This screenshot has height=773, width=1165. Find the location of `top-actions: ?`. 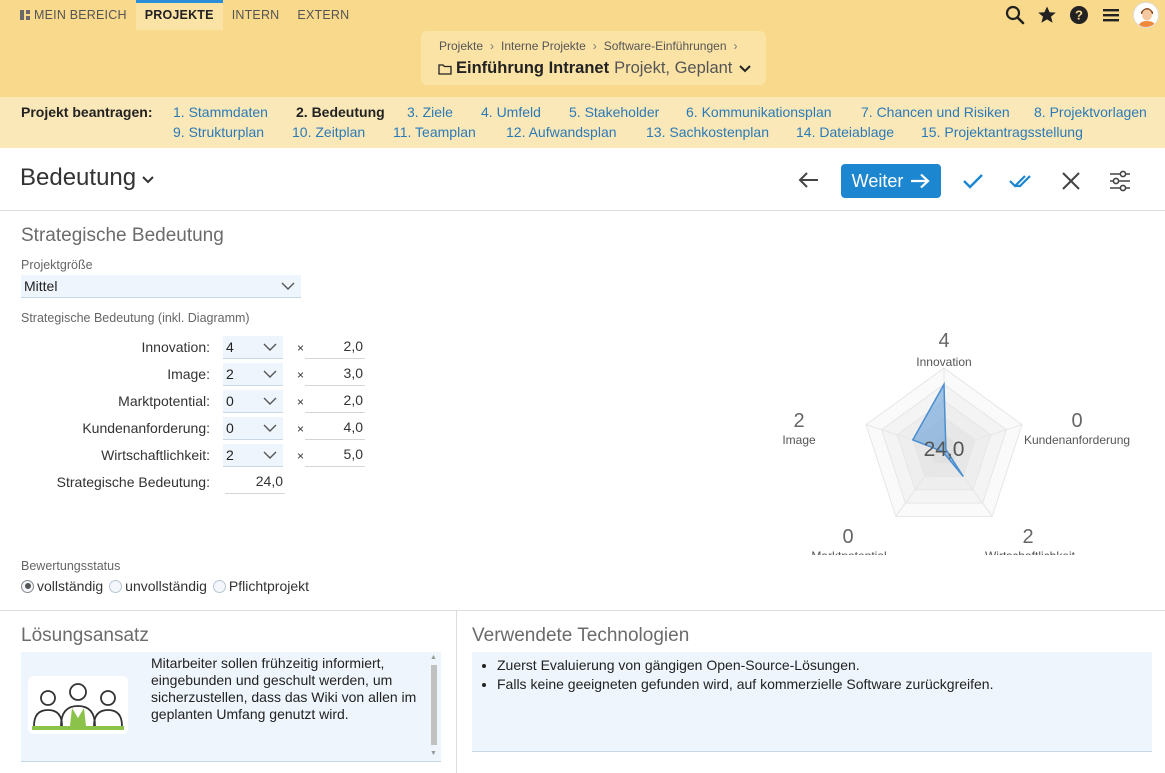

top-actions: ? is located at coordinates (1082, 15).